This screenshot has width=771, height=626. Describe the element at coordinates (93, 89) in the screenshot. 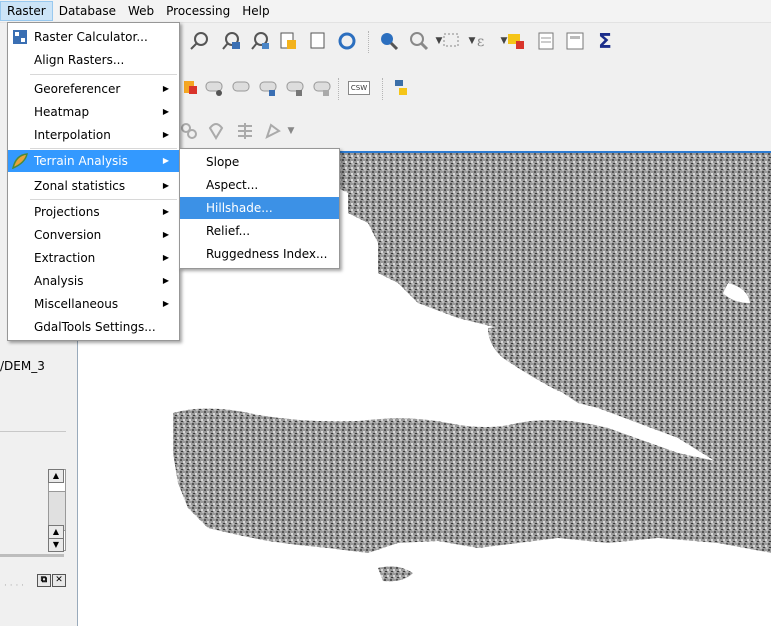

I see `menu-item-georeferencer: Georeferencer ▶` at that location.